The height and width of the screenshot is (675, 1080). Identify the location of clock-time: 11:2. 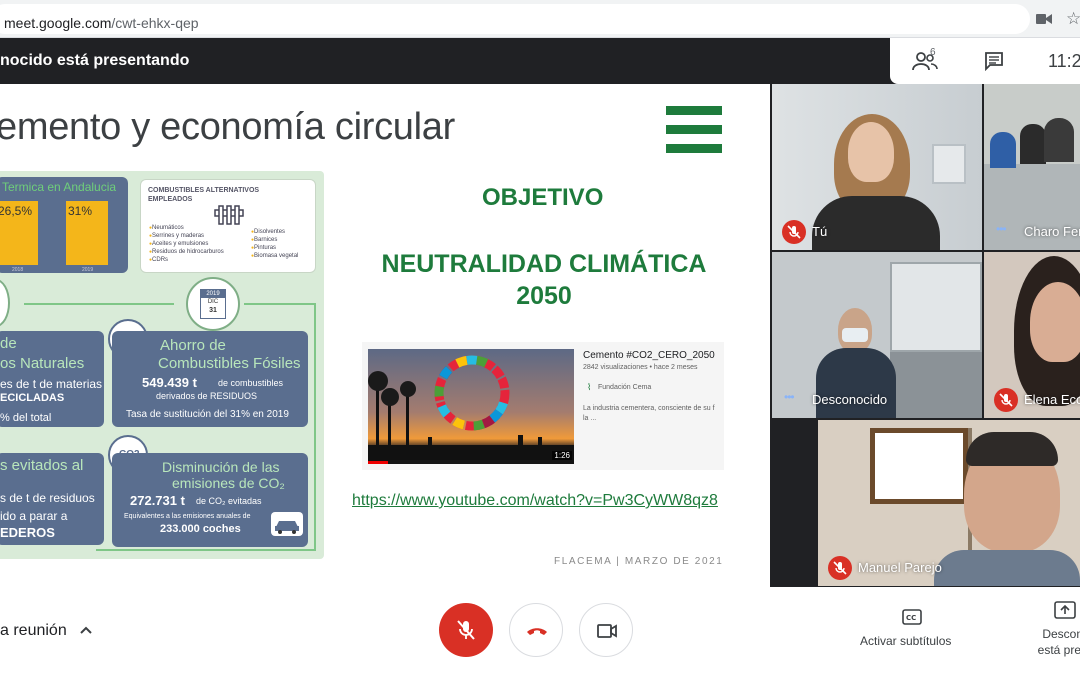
(1064, 61).